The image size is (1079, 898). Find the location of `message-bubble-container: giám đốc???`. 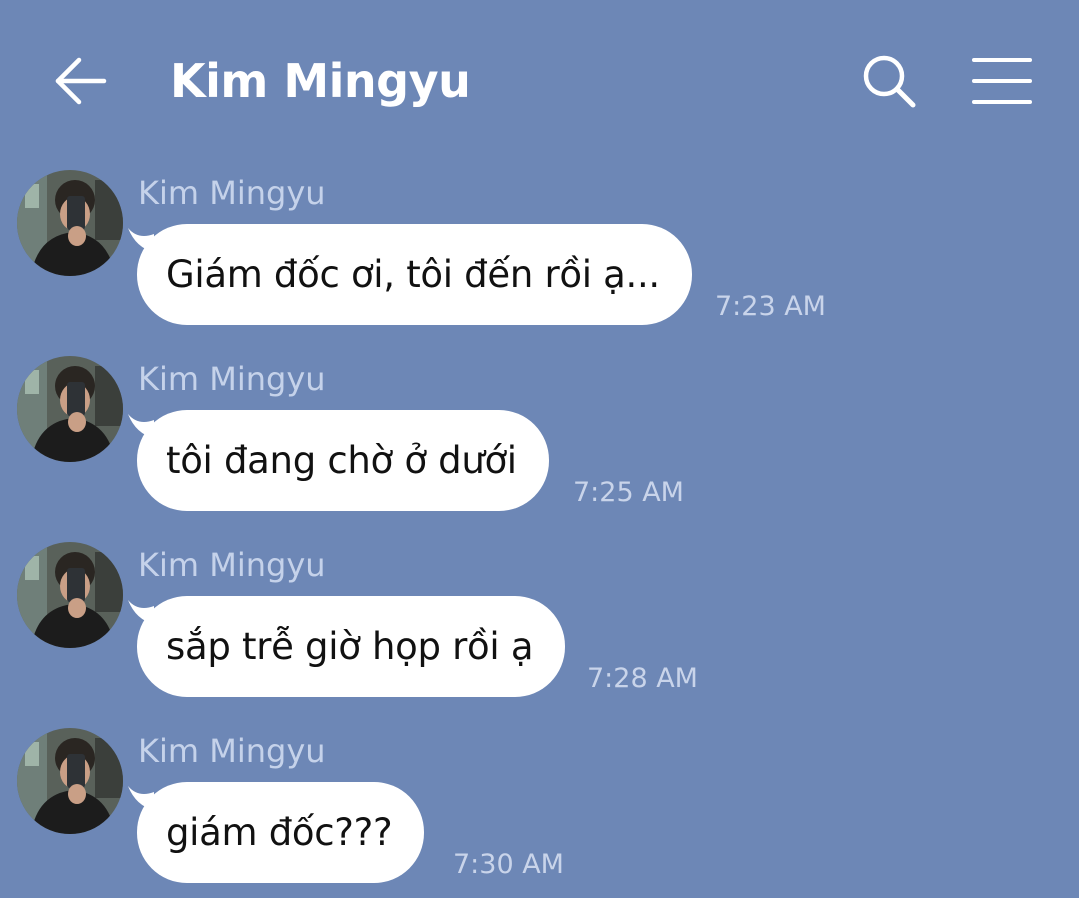

message-bubble-container: giám đốc??? is located at coordinates (276, 832).